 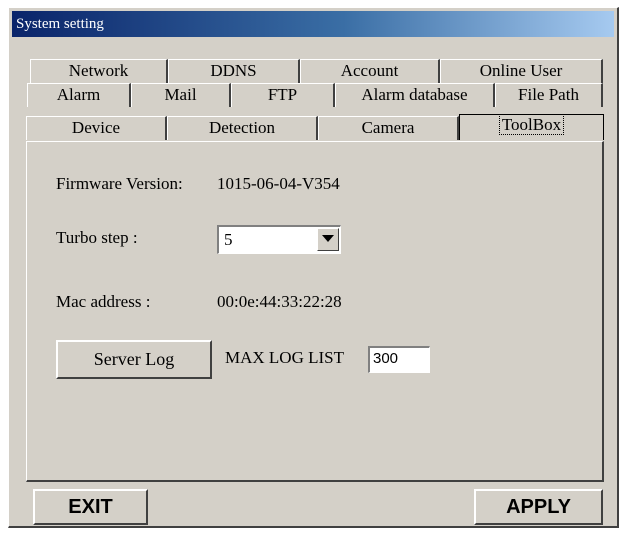 I want to click on max-log-list-label: MAX LOG LIST, so click(x=284, y=357).